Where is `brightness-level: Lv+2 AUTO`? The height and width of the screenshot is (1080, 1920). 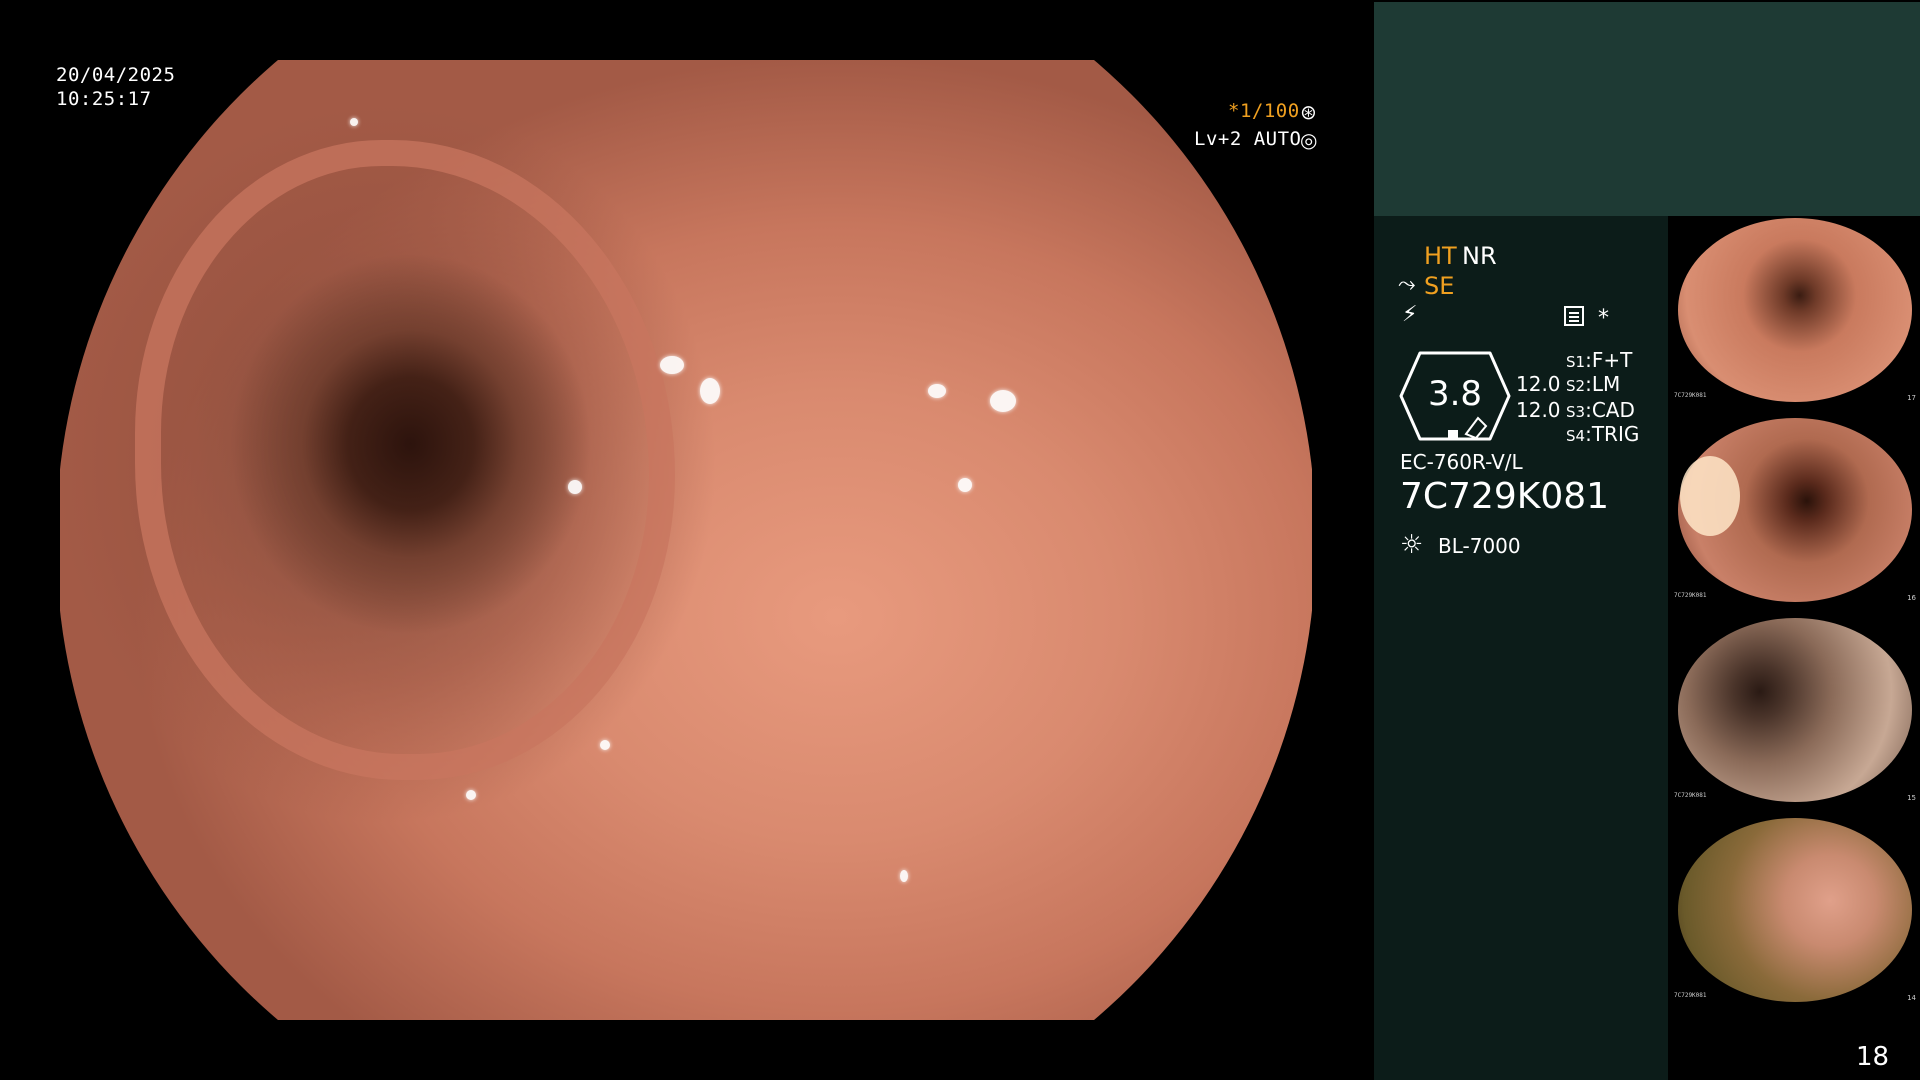
brightness-level: Lv+2 AUTO is located at coordinates (1248, 139).